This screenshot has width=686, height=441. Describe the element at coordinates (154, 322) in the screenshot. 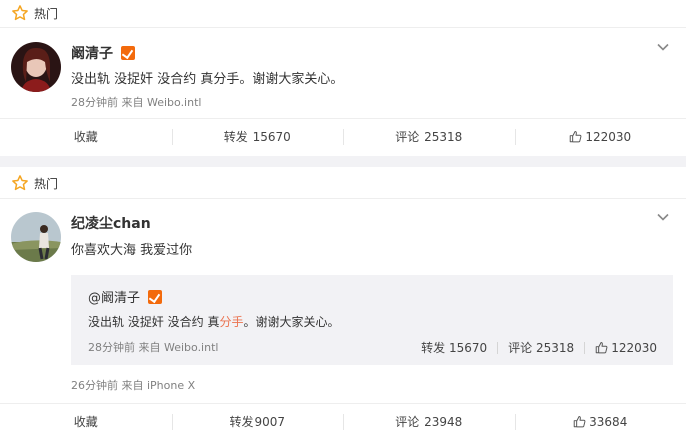

I see `quoted-text-part: 没出轨 没捉奸 没合约 真` at that location.